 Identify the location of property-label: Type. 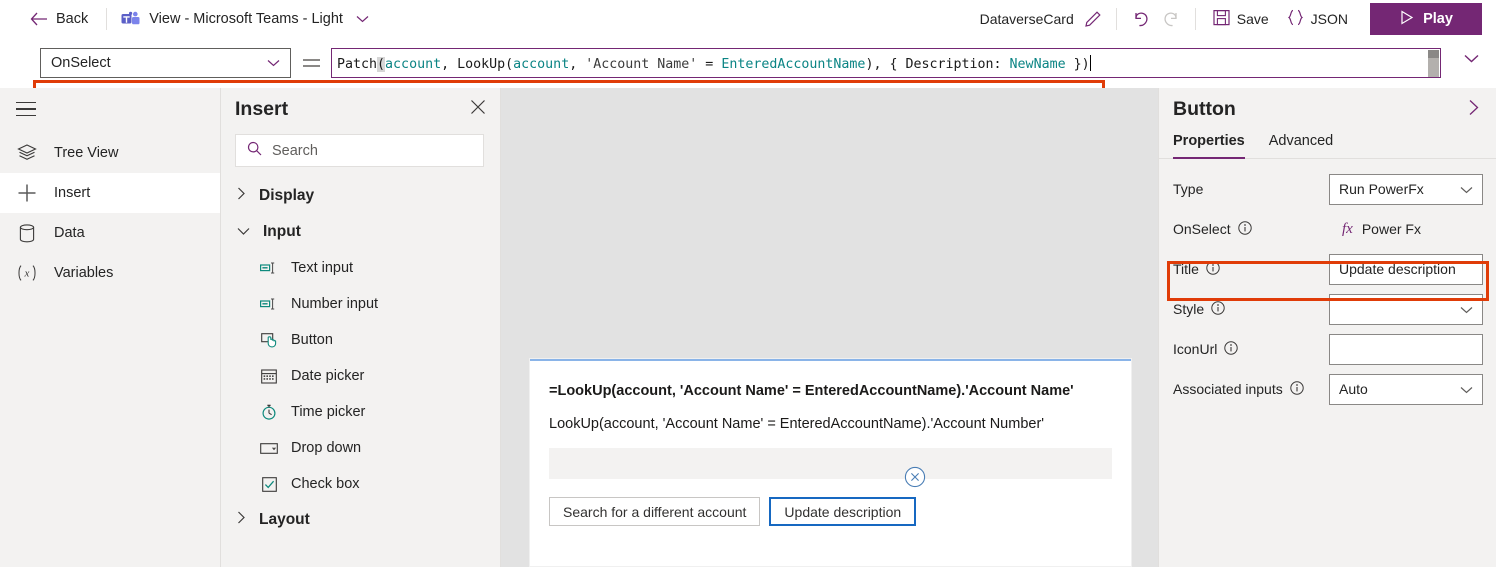
(1188, 189).